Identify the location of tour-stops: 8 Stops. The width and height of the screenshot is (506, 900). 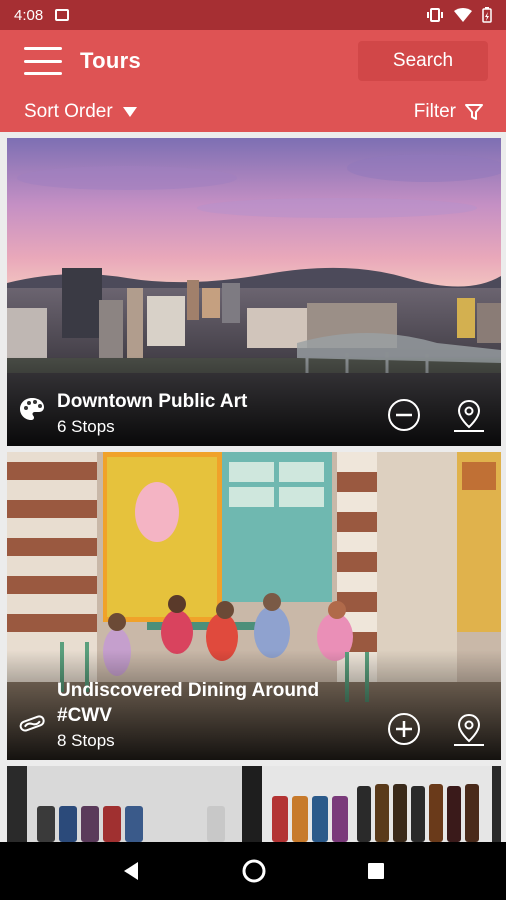
(86, 740).